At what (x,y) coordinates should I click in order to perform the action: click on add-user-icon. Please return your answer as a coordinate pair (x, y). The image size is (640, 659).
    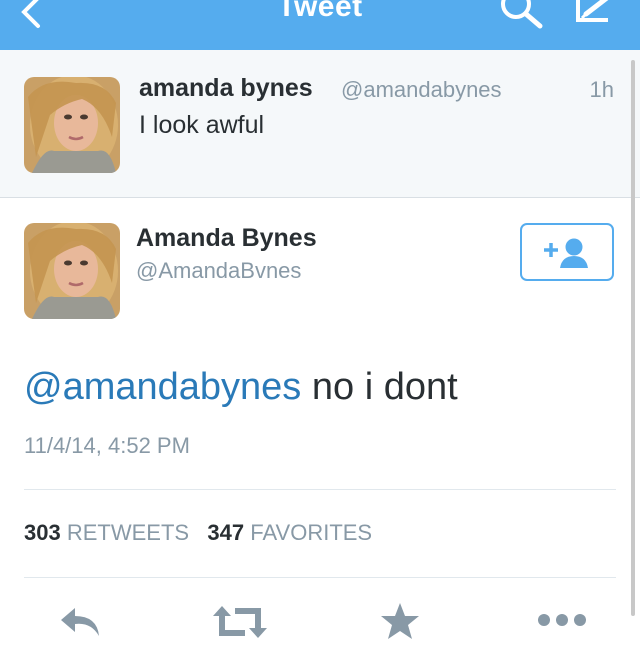
    Looking at the image, I should click on (566, 253).